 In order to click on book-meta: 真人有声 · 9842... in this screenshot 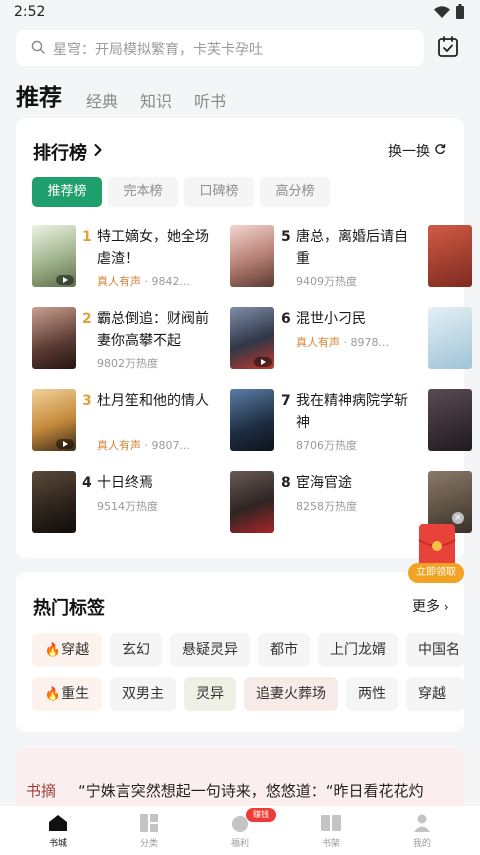, I will do `click(143, 281)`.